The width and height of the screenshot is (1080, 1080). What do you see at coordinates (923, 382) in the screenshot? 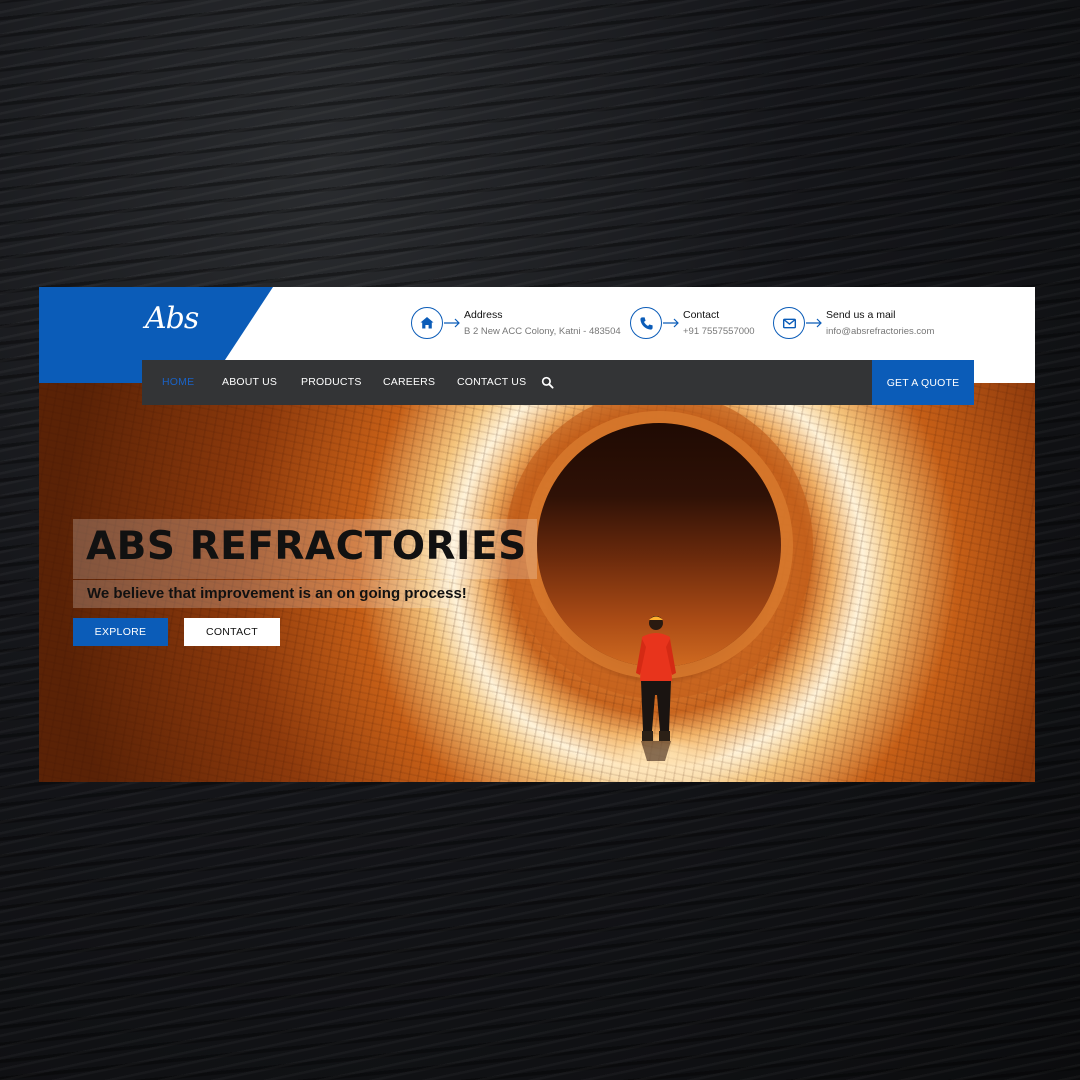
I see `get-a-quote-button: GET A QUOTE` at bounding box center [923, 382].